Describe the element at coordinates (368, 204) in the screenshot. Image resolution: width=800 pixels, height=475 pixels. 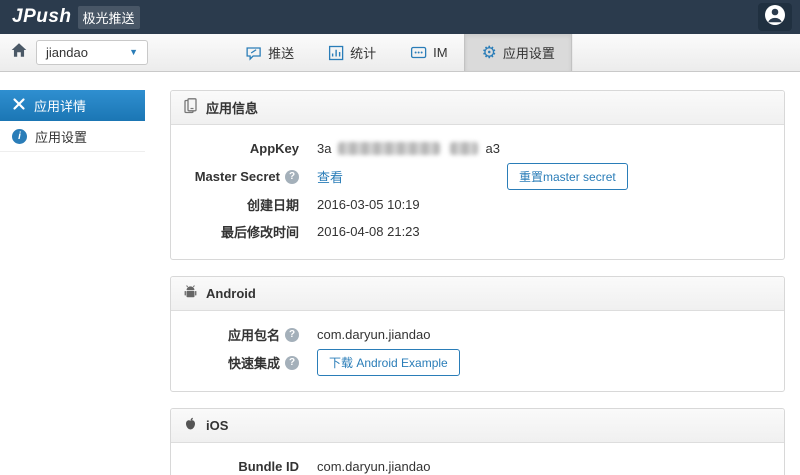
I see `created-date-value: 2016-03-05 10:19` at that location.